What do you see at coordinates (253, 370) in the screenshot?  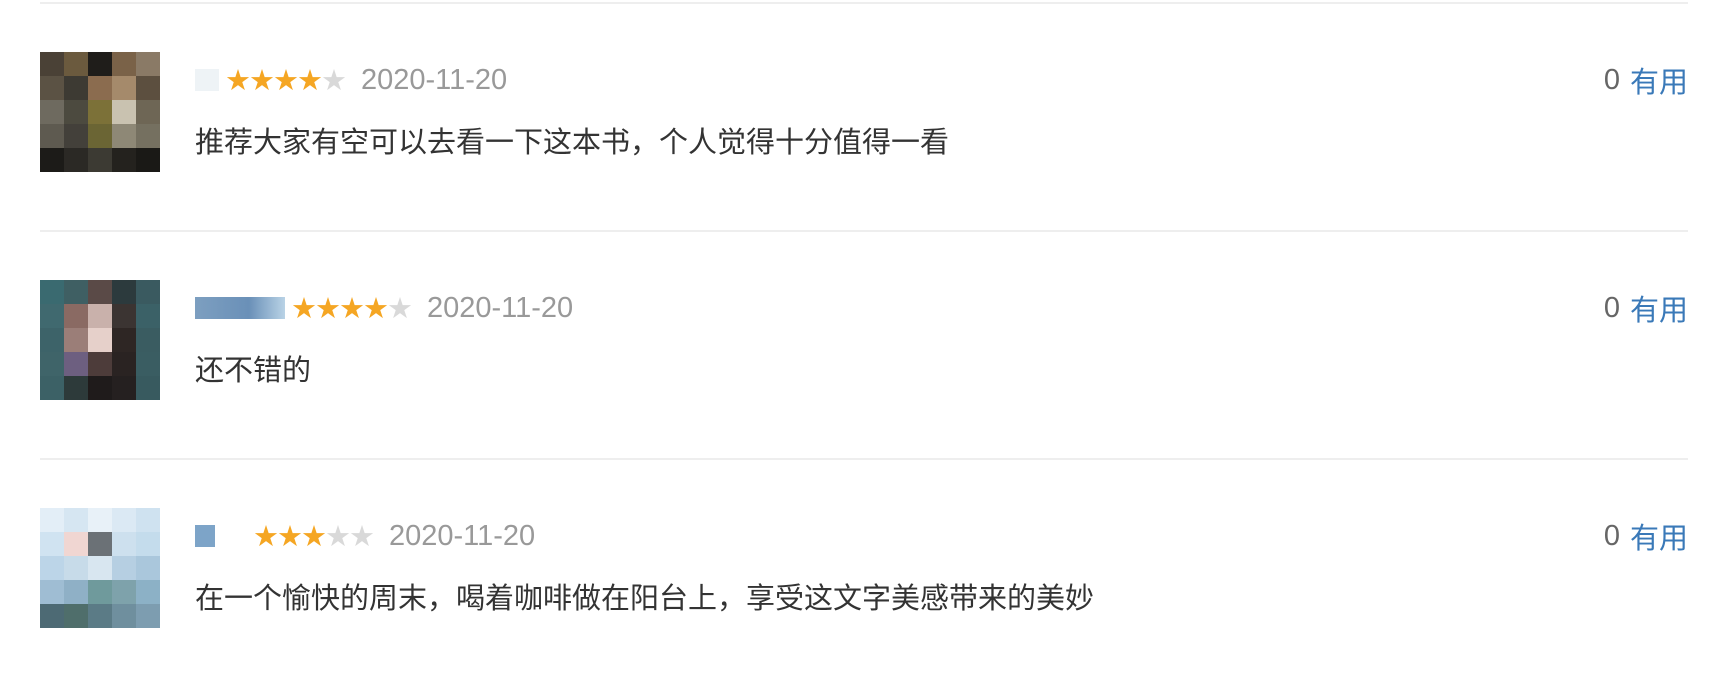 I see `review-comment: 还不错的` at bounding box center [253, 370].